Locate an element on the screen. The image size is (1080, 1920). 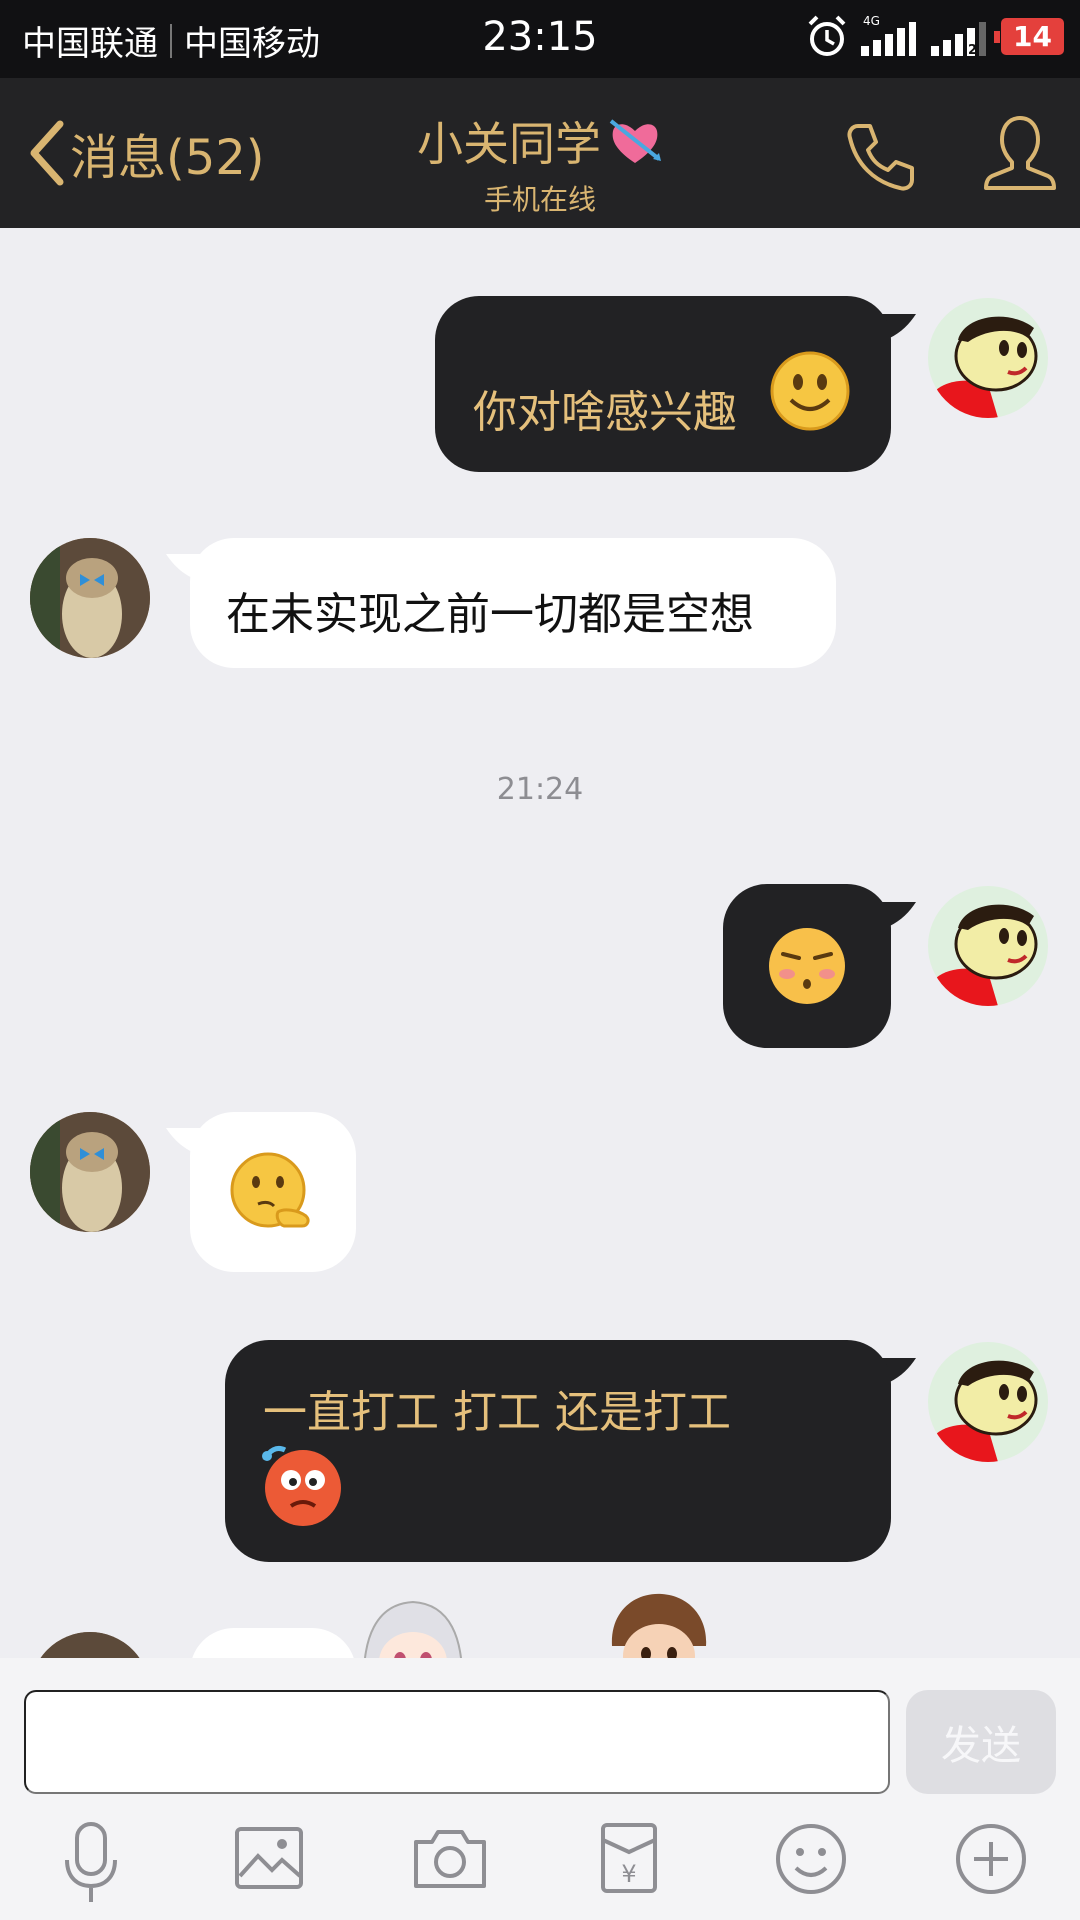
message-text: 一直打工 打工 还是打工 is located at coordinates (497, 1412).